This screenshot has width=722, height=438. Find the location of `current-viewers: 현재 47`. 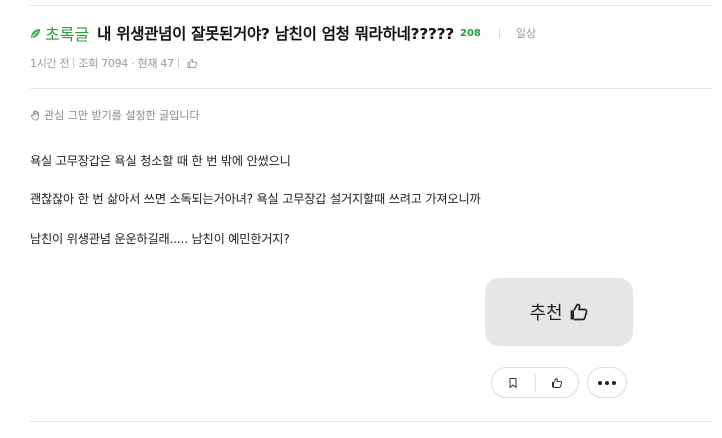

current-viewers: 현재 47 is located at coordinates (156, 63).